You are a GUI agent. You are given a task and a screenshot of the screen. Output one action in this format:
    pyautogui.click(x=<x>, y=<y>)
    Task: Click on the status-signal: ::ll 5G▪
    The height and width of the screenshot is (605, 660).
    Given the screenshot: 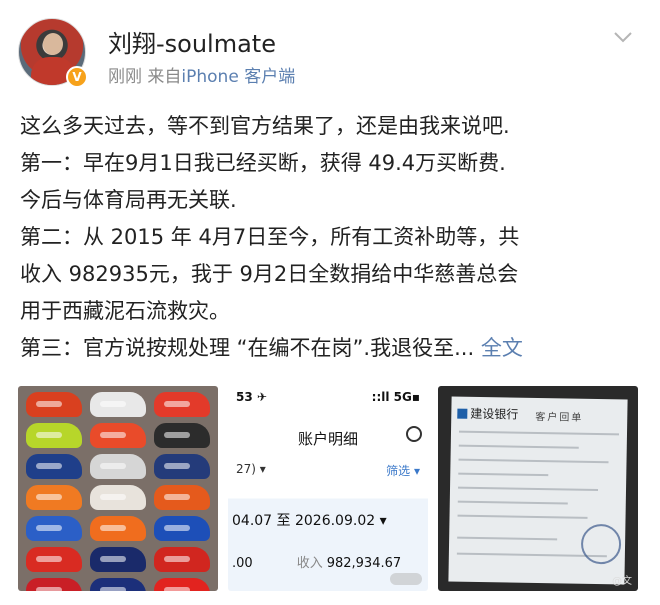 What is the action you would take?
    pyautogui.click(x=395, y=397)
    